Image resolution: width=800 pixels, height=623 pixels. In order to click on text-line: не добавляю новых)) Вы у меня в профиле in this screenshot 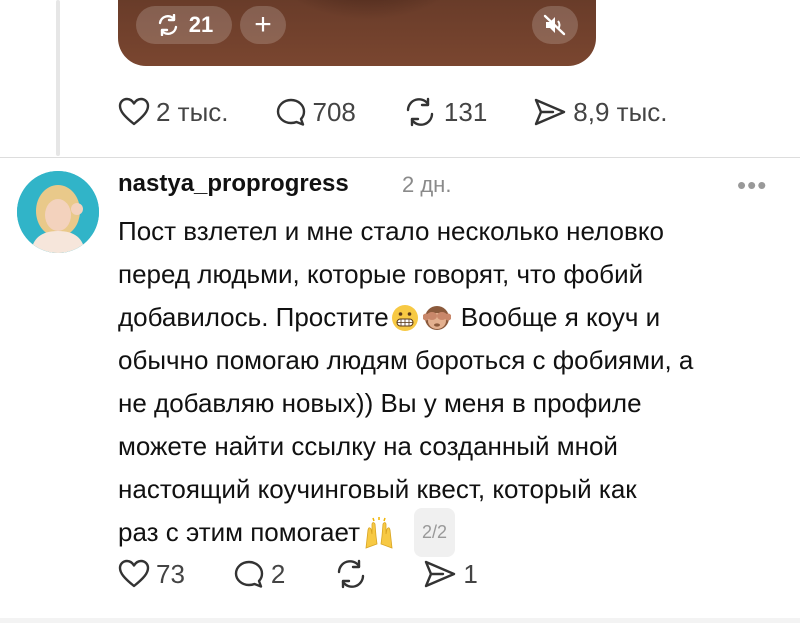, I will do `click(380, 403)`.